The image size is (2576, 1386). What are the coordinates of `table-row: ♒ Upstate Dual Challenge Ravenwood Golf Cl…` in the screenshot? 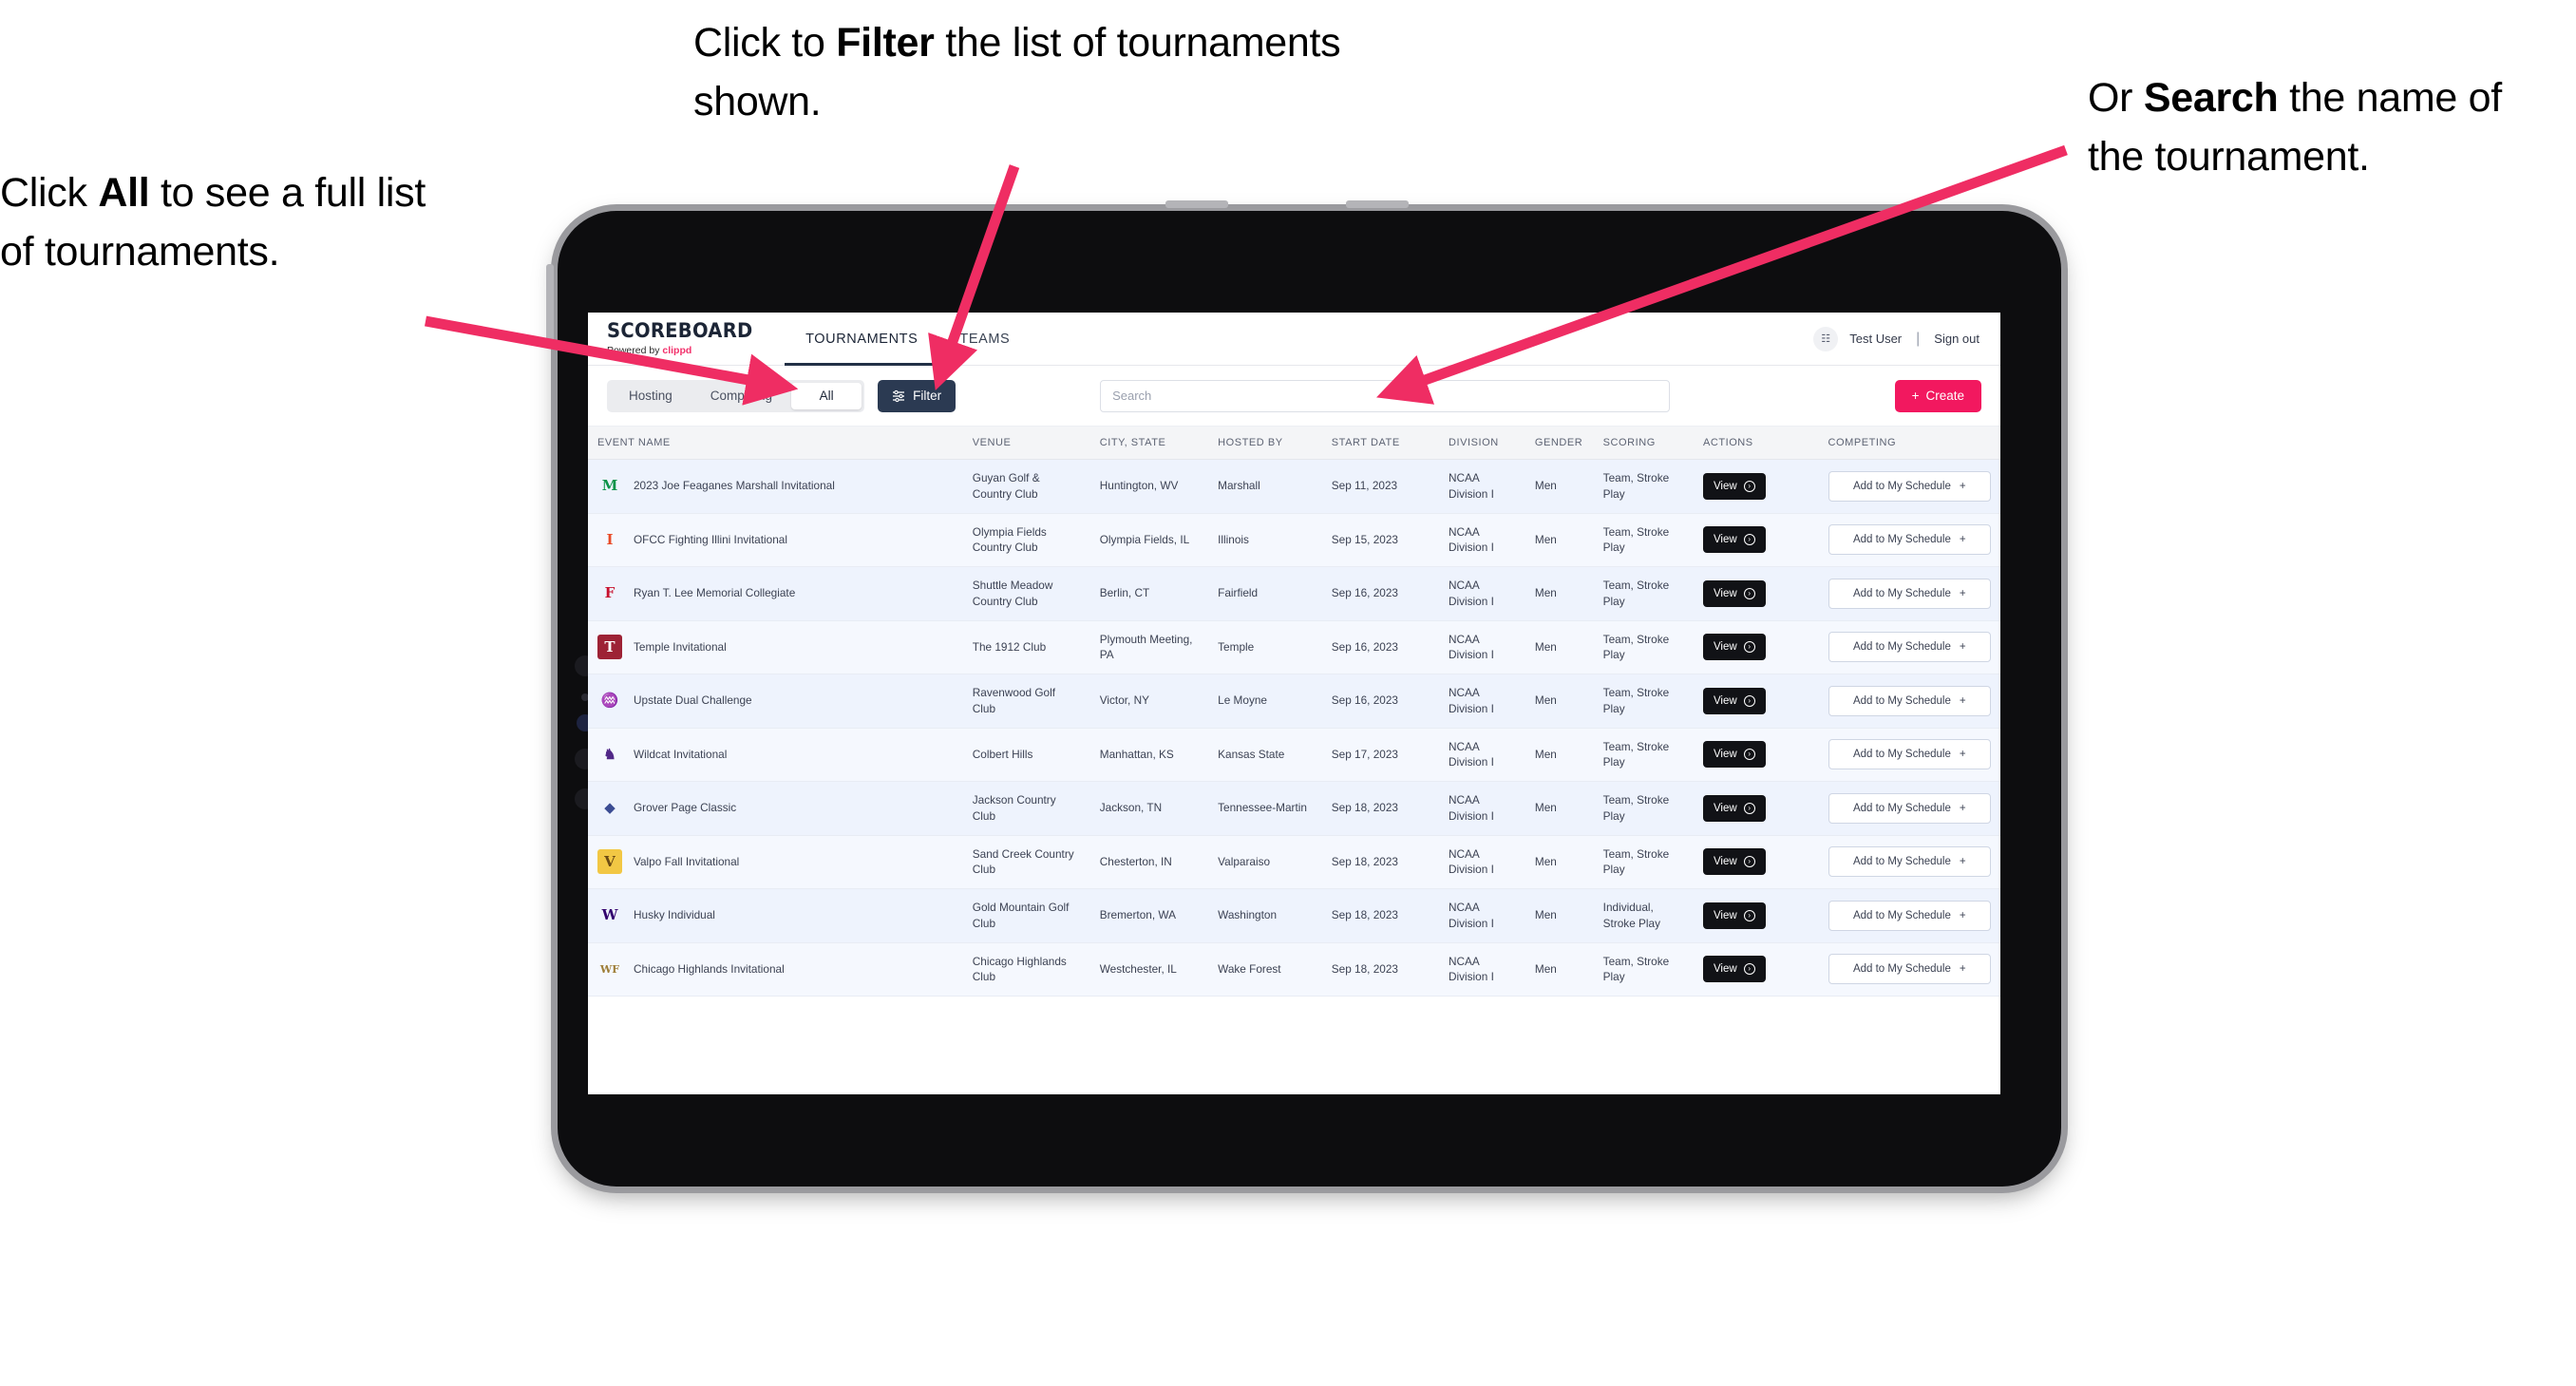 It's located at (1294, 701).